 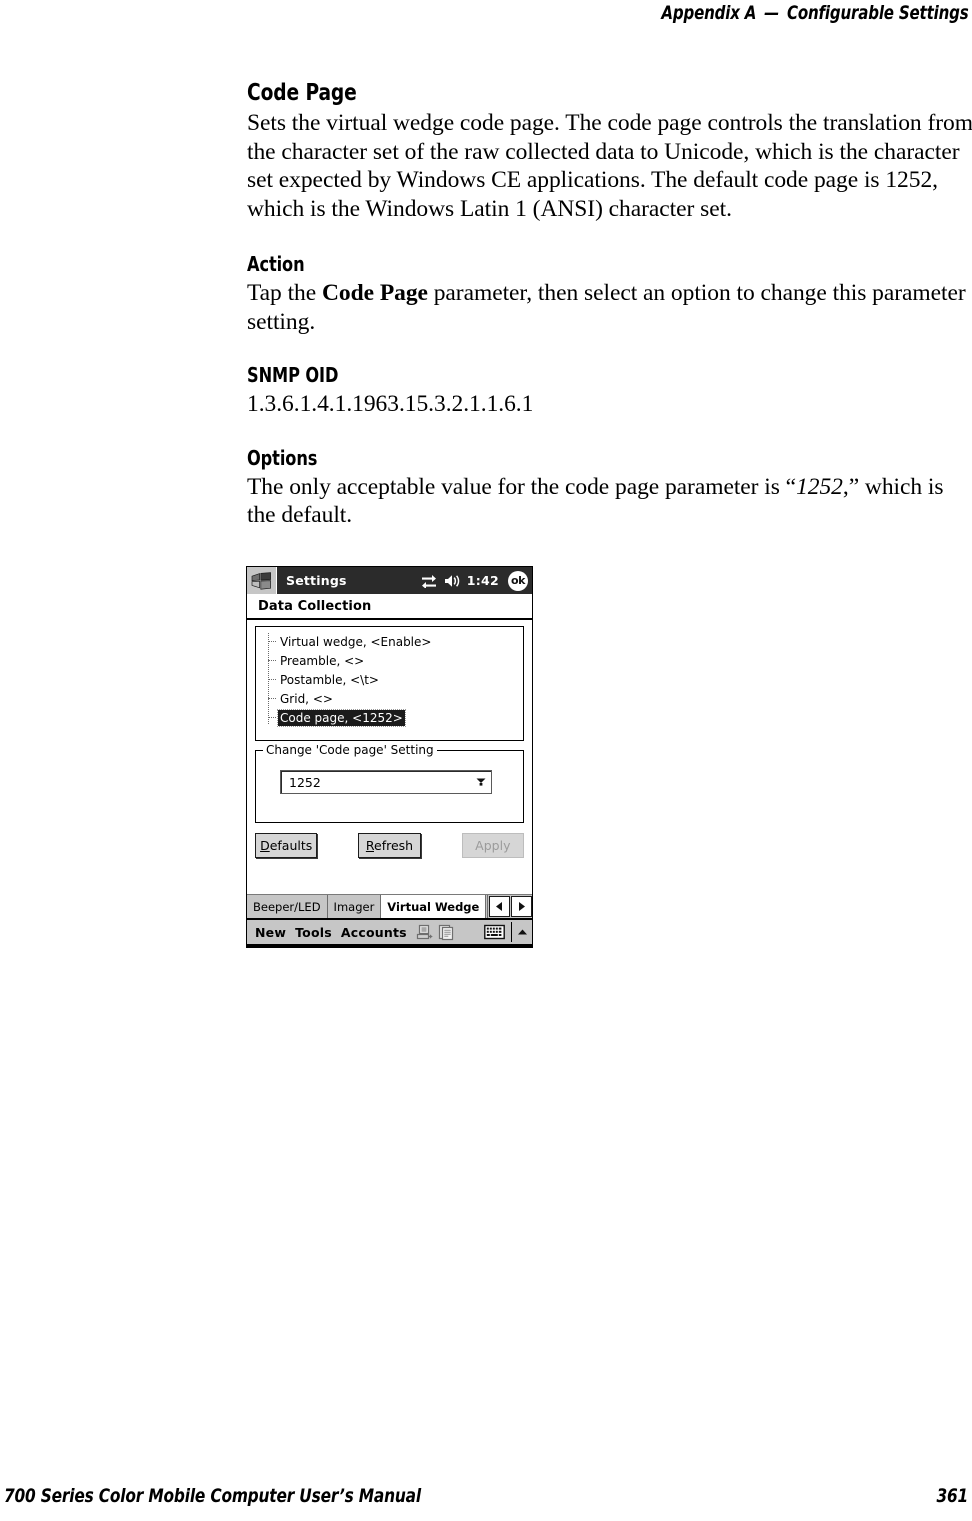 I want to click on taskbar-menu-new: New, so click(x=270, y=932).